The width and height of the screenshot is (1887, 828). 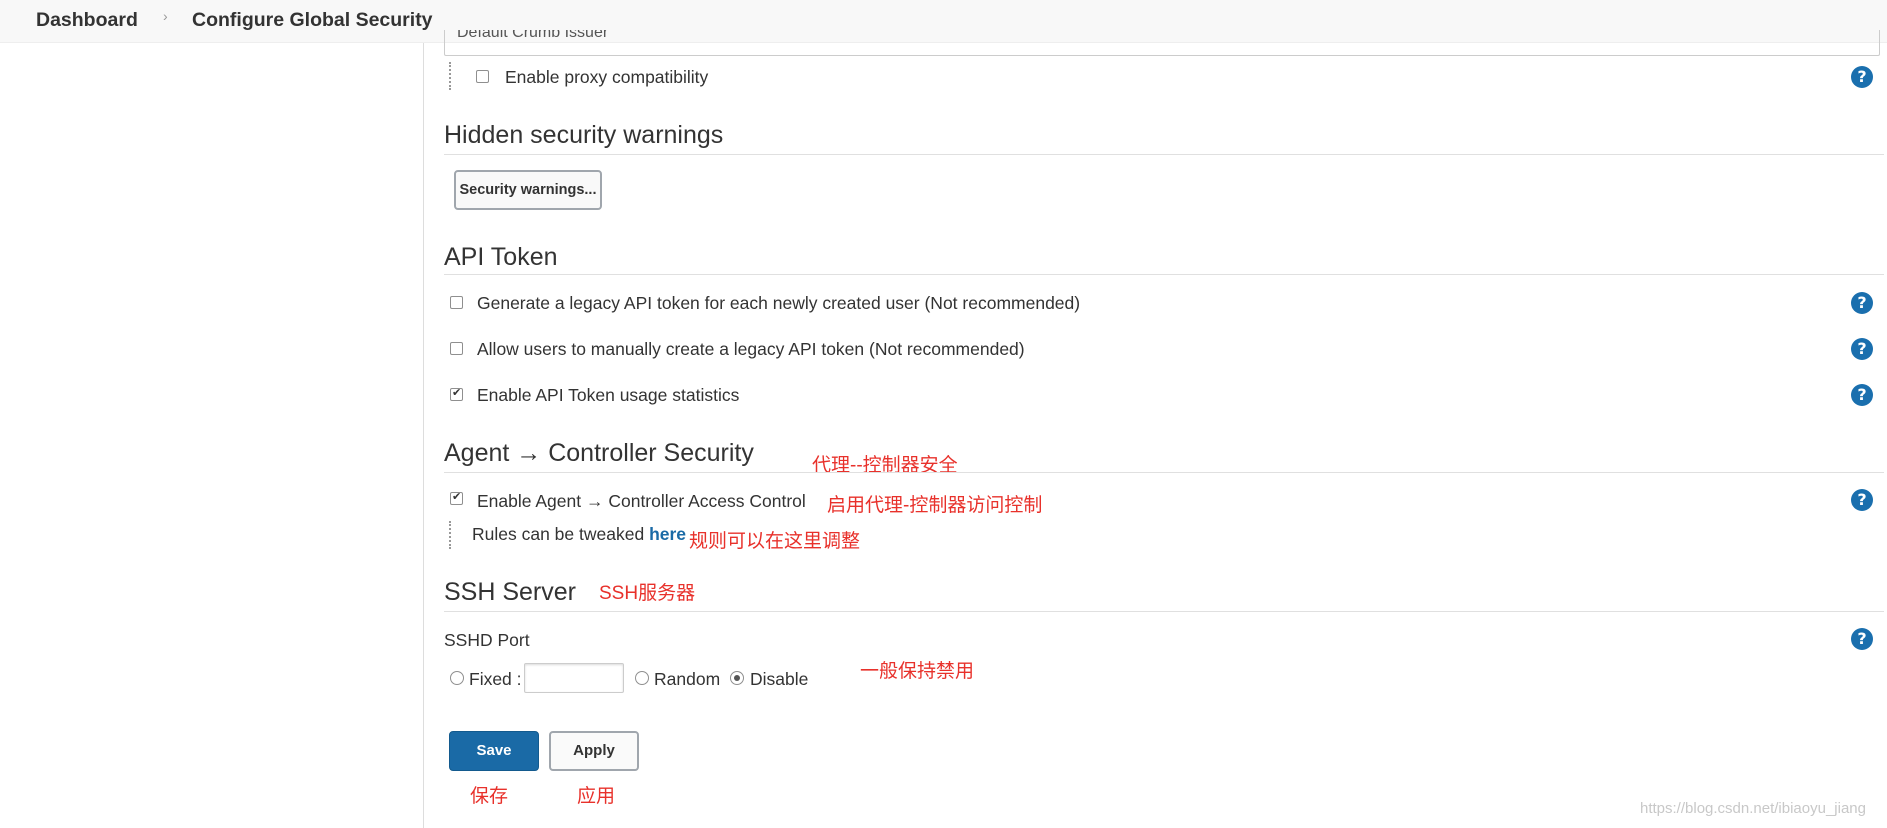 What do you see at coordinates (501, 257) in the screenshot?
I see `api-token-title: API Token` at bounding box center [501, 257].